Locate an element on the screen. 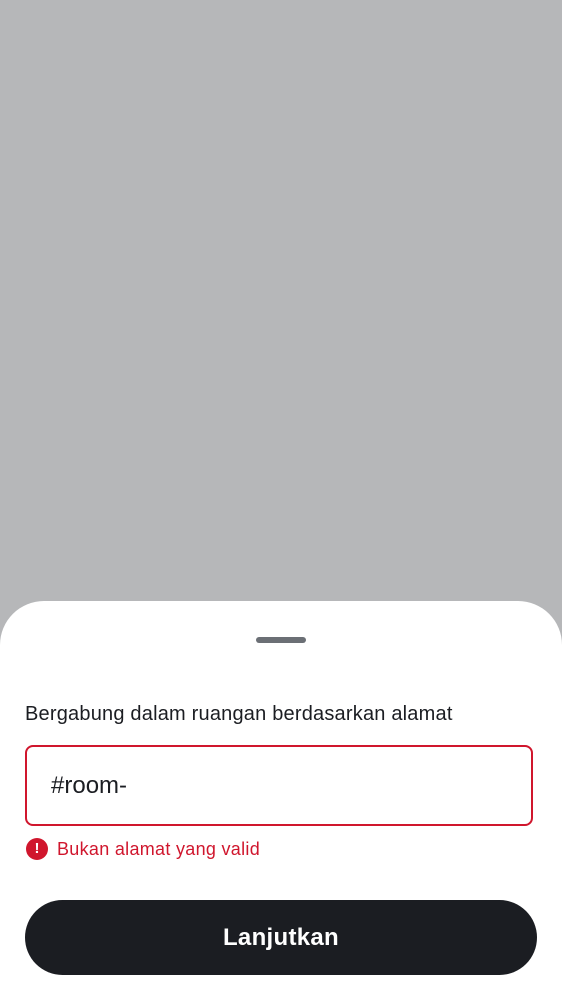 Image resolution: width=562 pixels, height=1000 pixels. continue-button: Lanjutkan is located at coordinates (281, 937).